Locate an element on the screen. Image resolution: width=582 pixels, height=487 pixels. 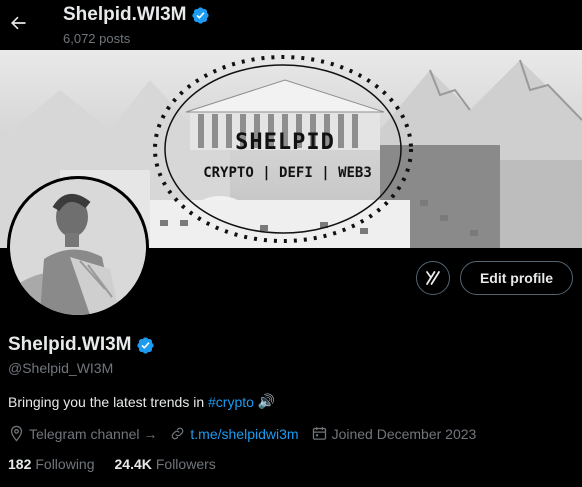
posts-count: 6,072 posts is located at coordinates (97, 38).